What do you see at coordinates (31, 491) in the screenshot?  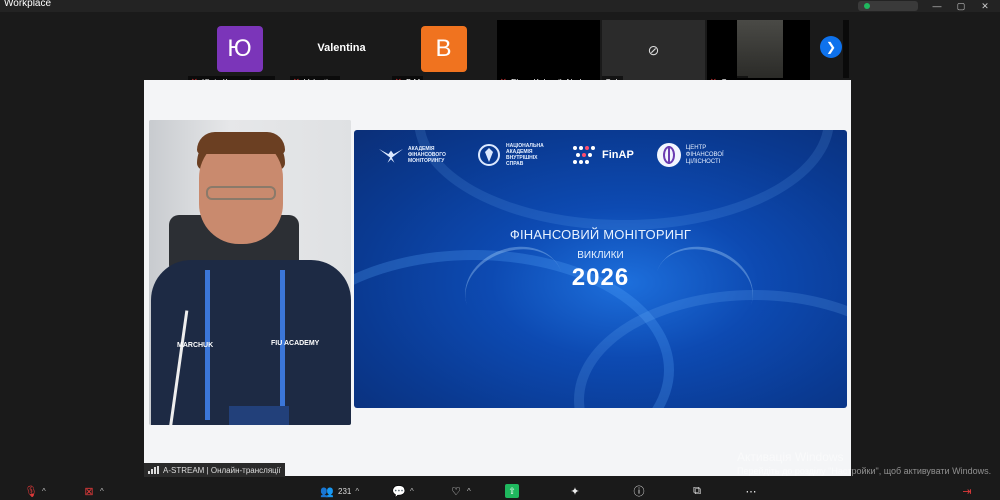 I see `mic-off-icon: 🎙` at bounding box center [31, 491].